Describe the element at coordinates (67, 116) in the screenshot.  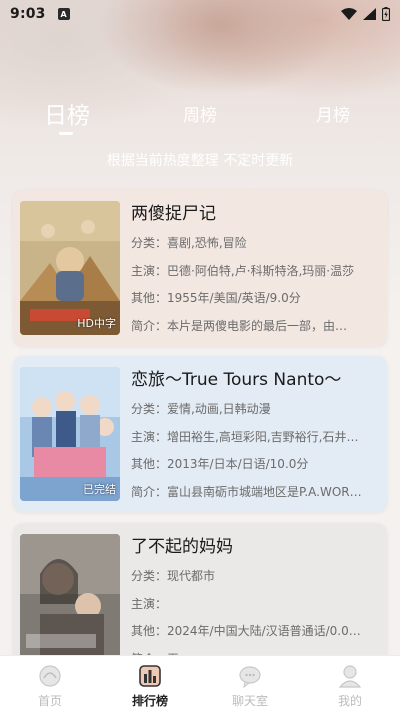
I see `tab-daily: 日榜` at that location.